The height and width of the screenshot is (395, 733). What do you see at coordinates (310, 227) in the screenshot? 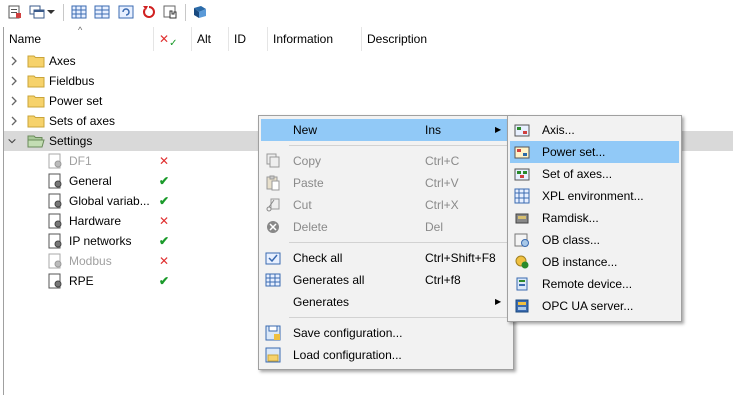
I see `menu-item-label: Delete` at bounding box center [310, 227].